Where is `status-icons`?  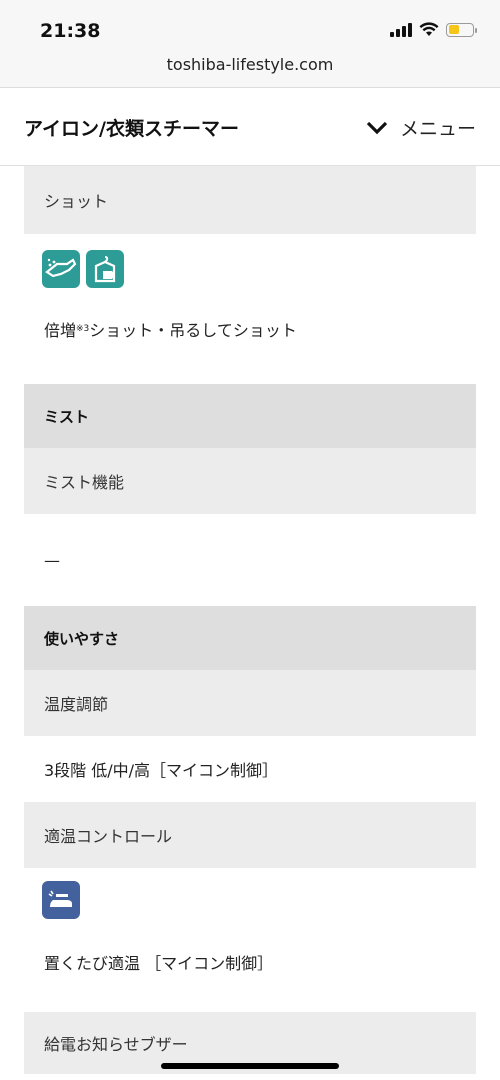
status-icons is located at coordinates (433, 29).